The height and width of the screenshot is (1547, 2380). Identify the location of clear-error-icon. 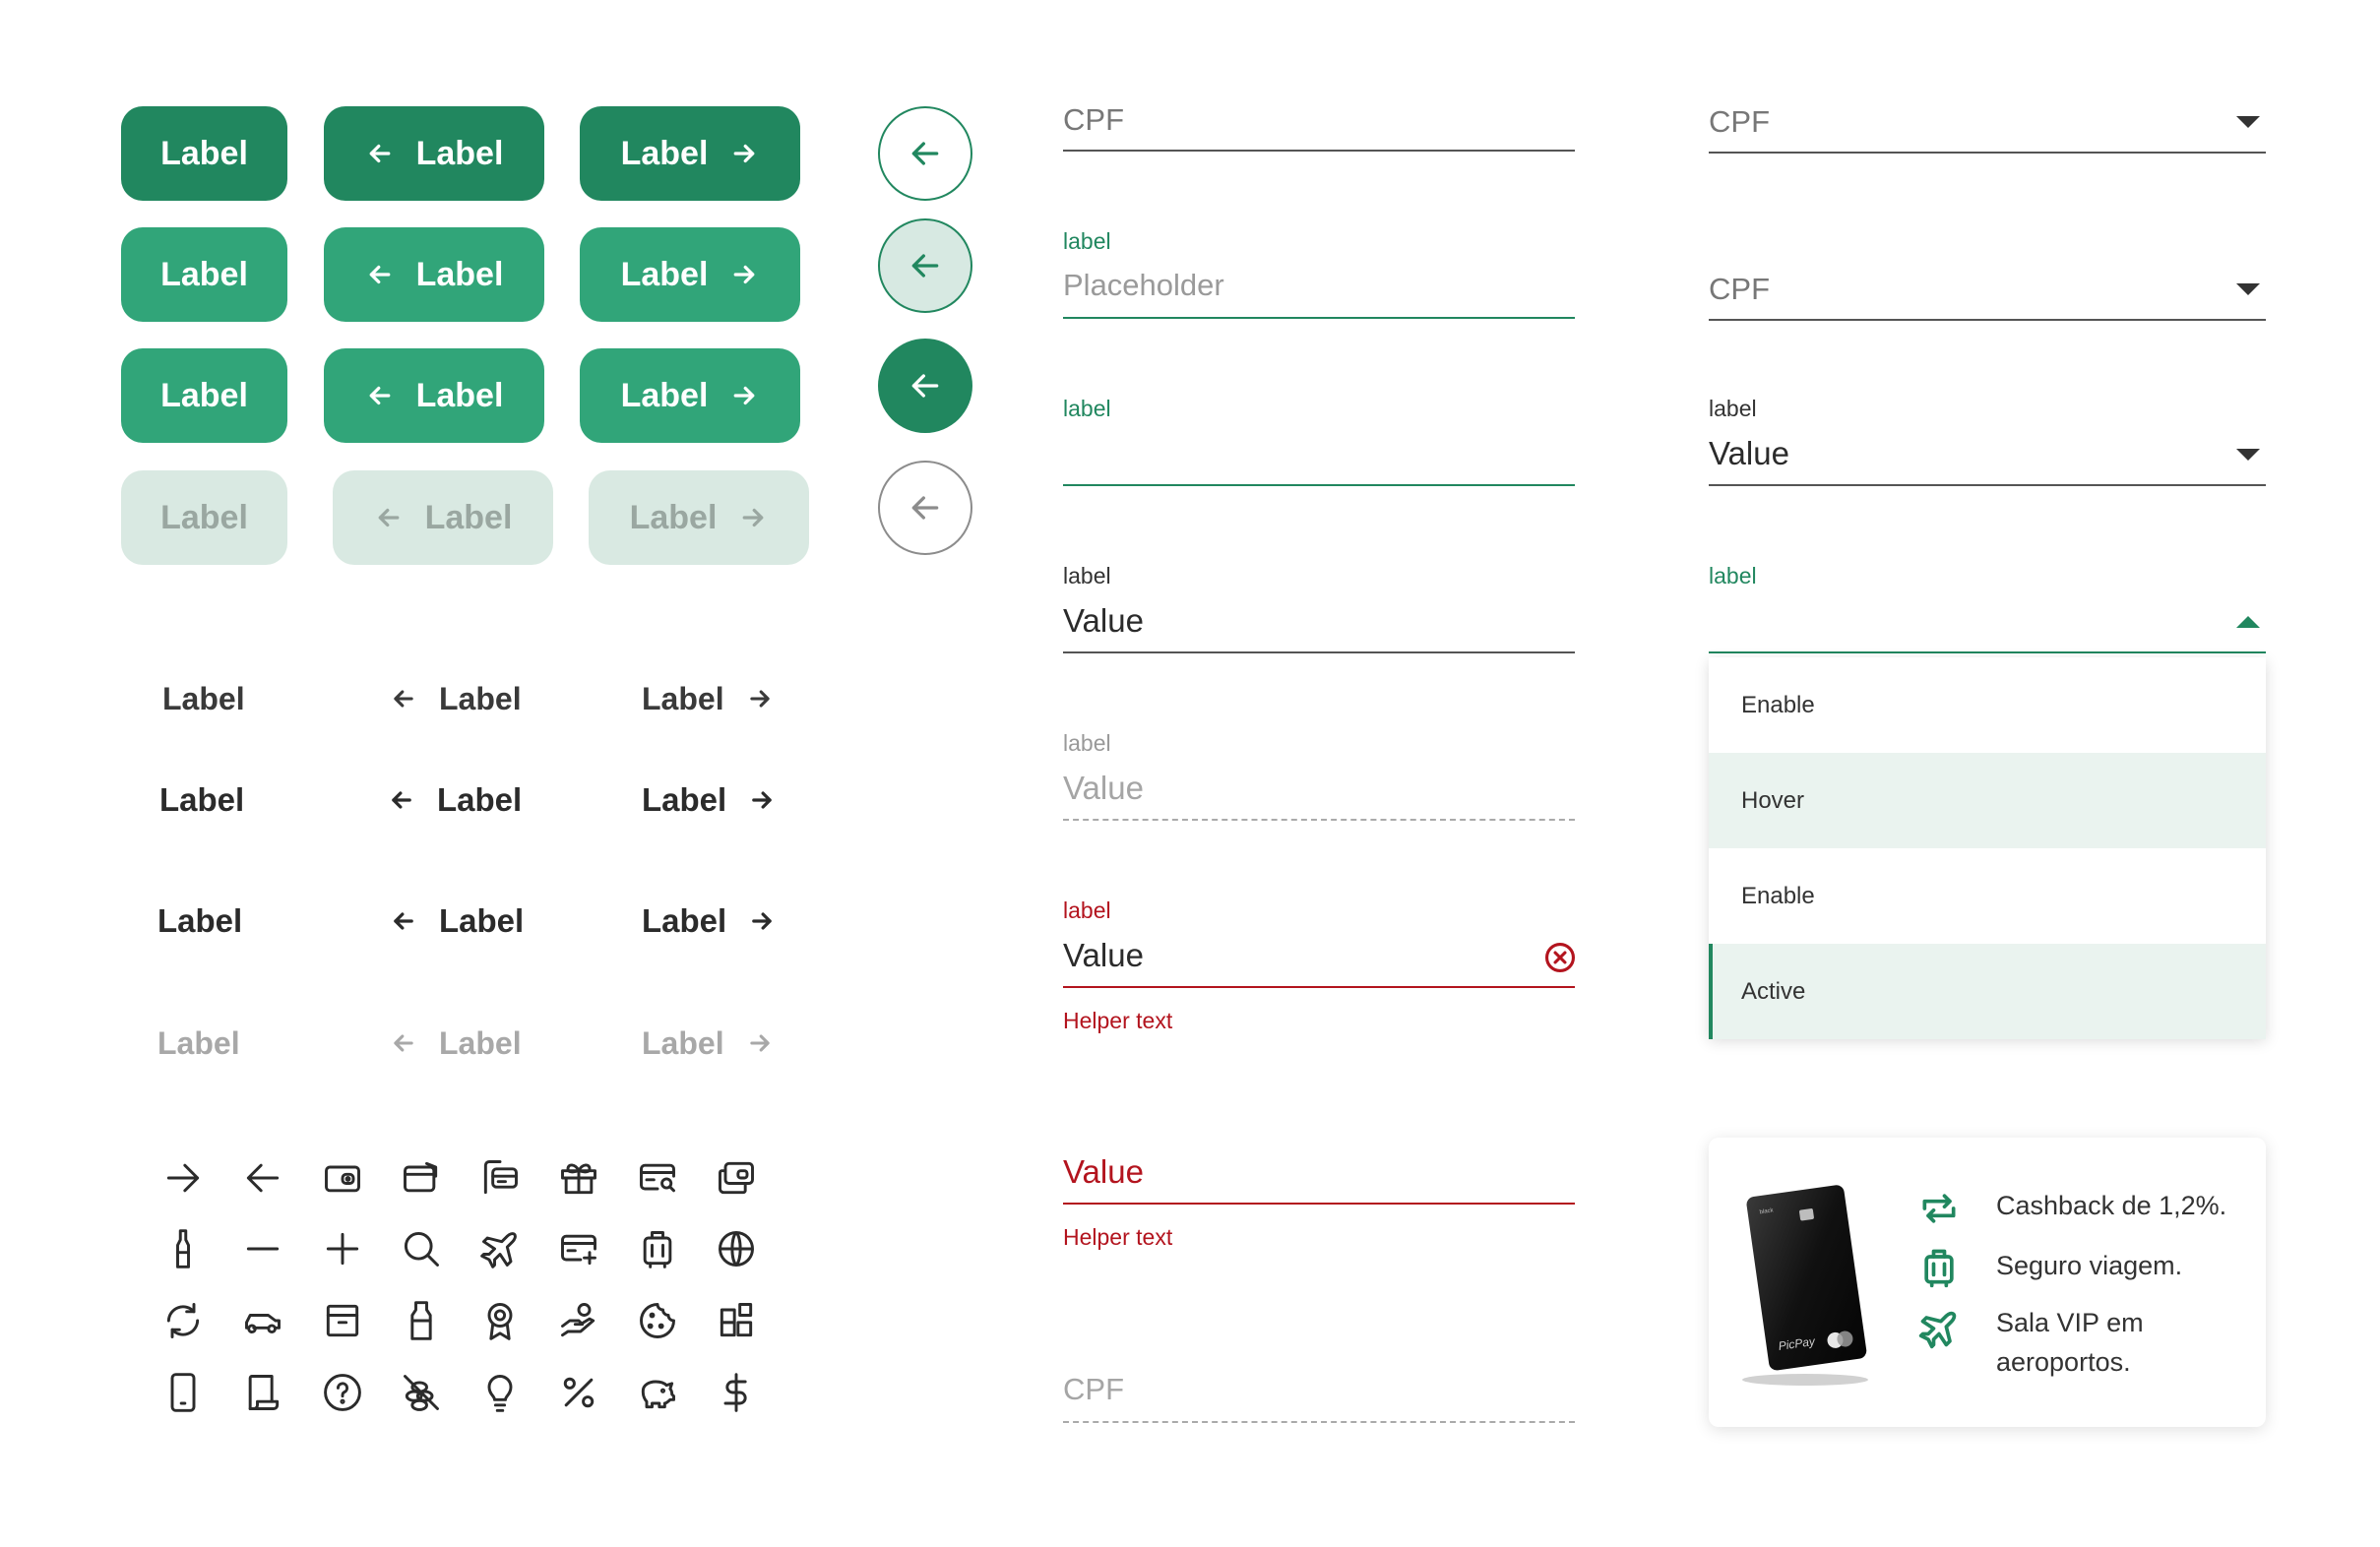
(1560, 957).